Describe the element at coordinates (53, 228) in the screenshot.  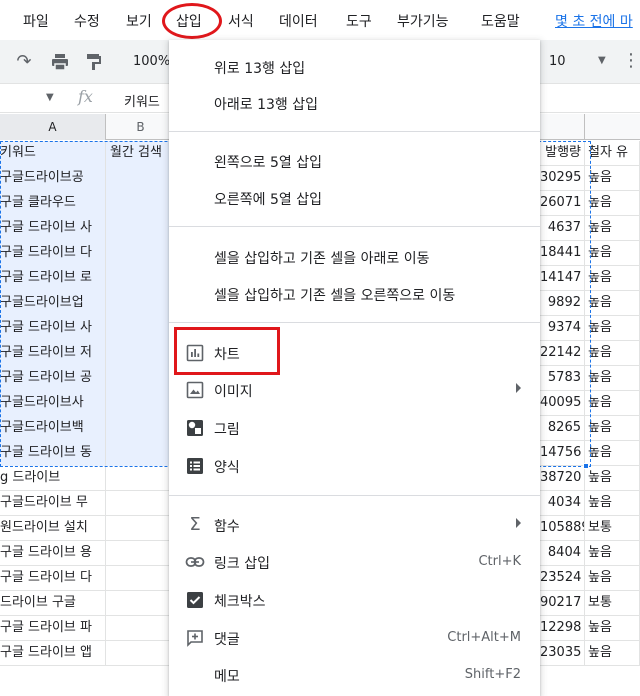
I see `cell-a: 구글 드라이브 사` at that location.